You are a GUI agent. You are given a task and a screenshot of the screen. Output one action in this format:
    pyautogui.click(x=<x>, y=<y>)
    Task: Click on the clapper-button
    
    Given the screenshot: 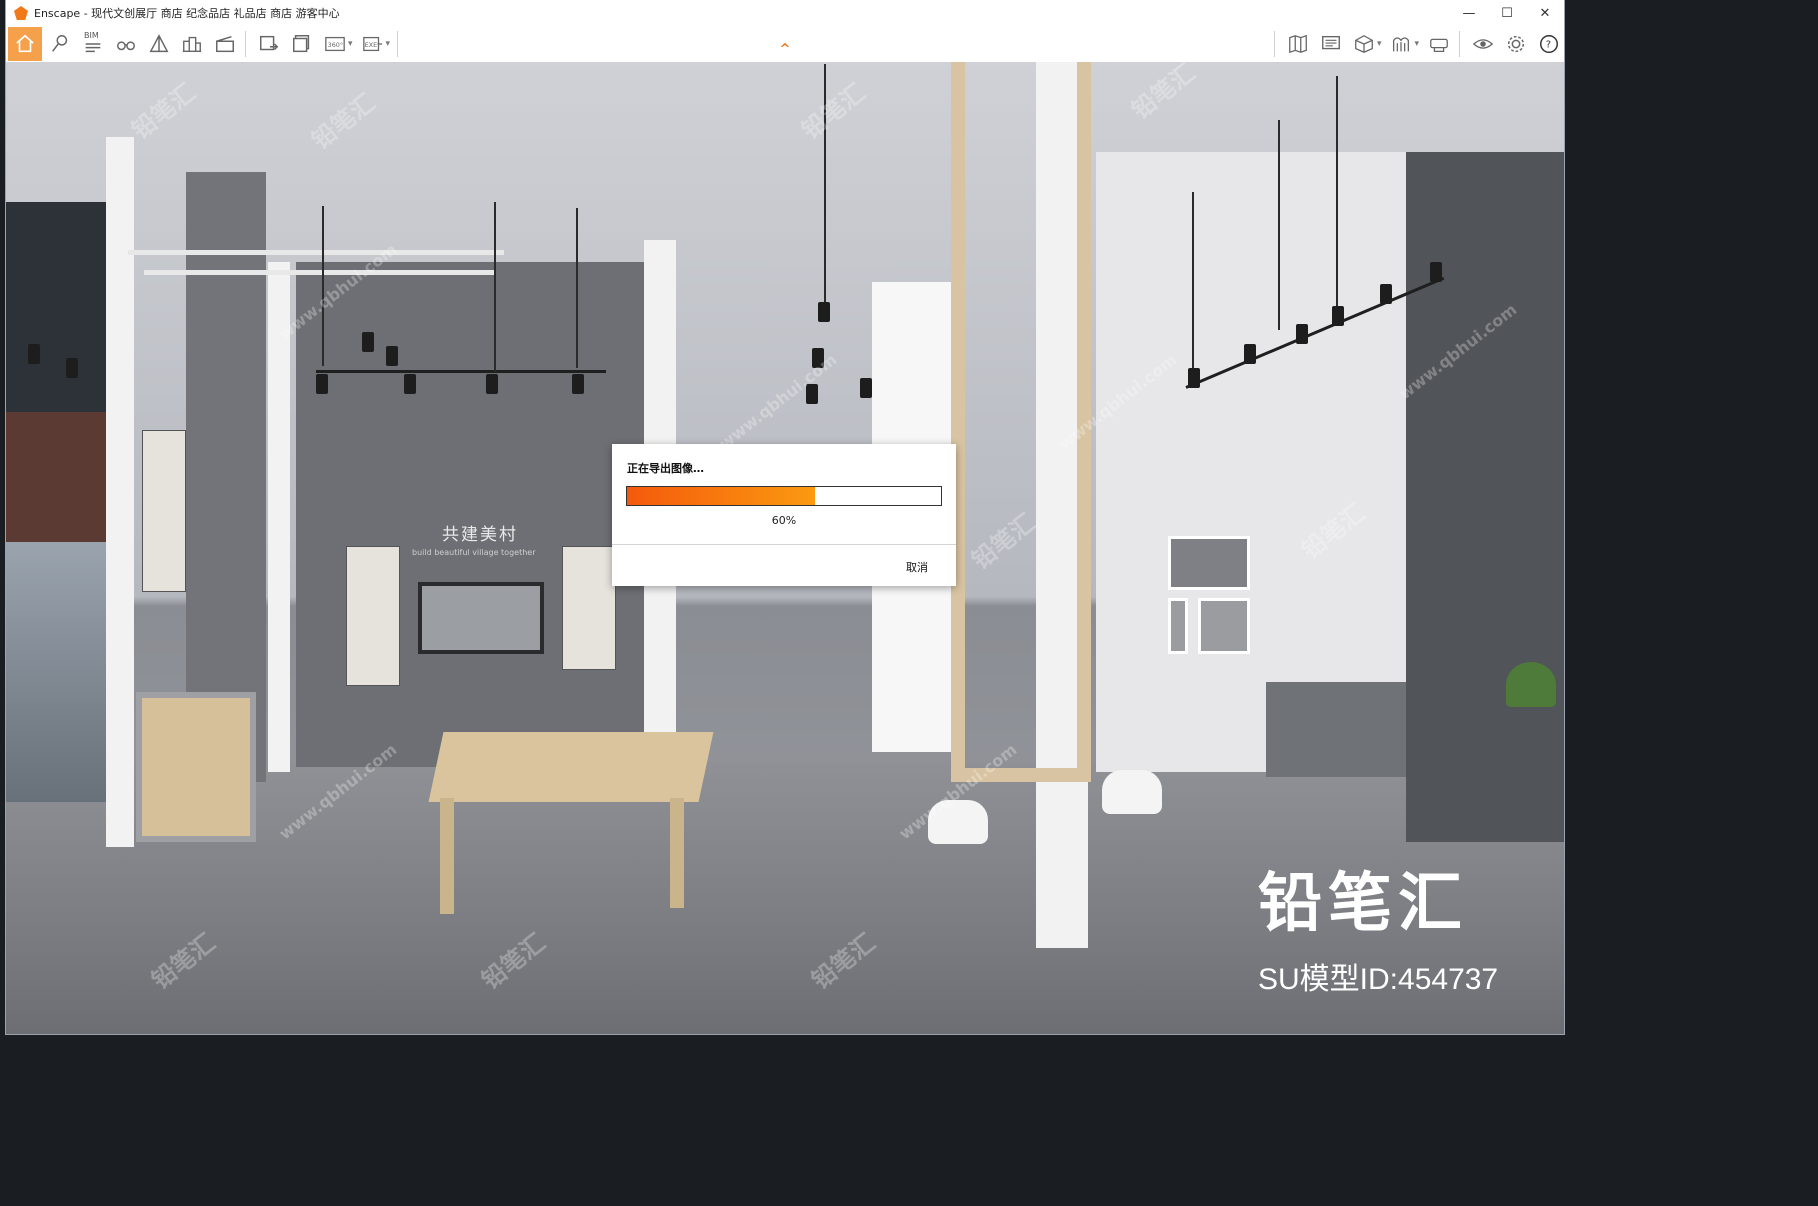 What is the action you would take?
    pyautogui.click(x=225, y=44)
    